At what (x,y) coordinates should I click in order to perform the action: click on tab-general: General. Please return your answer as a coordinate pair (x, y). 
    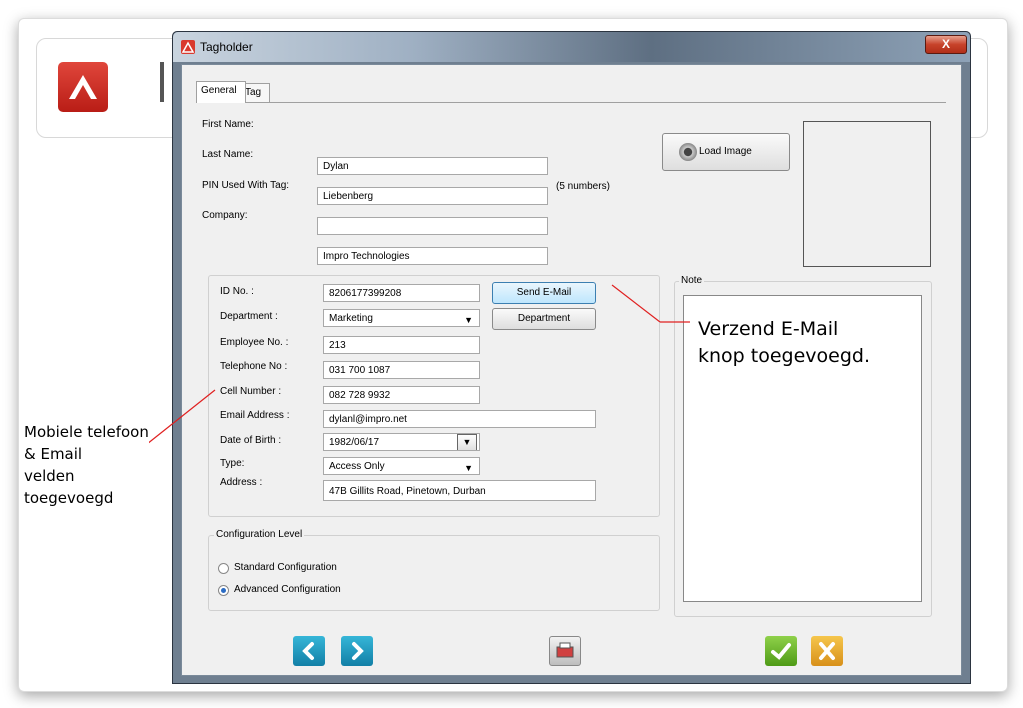
    Looking at the image, I should click on (221, 92).